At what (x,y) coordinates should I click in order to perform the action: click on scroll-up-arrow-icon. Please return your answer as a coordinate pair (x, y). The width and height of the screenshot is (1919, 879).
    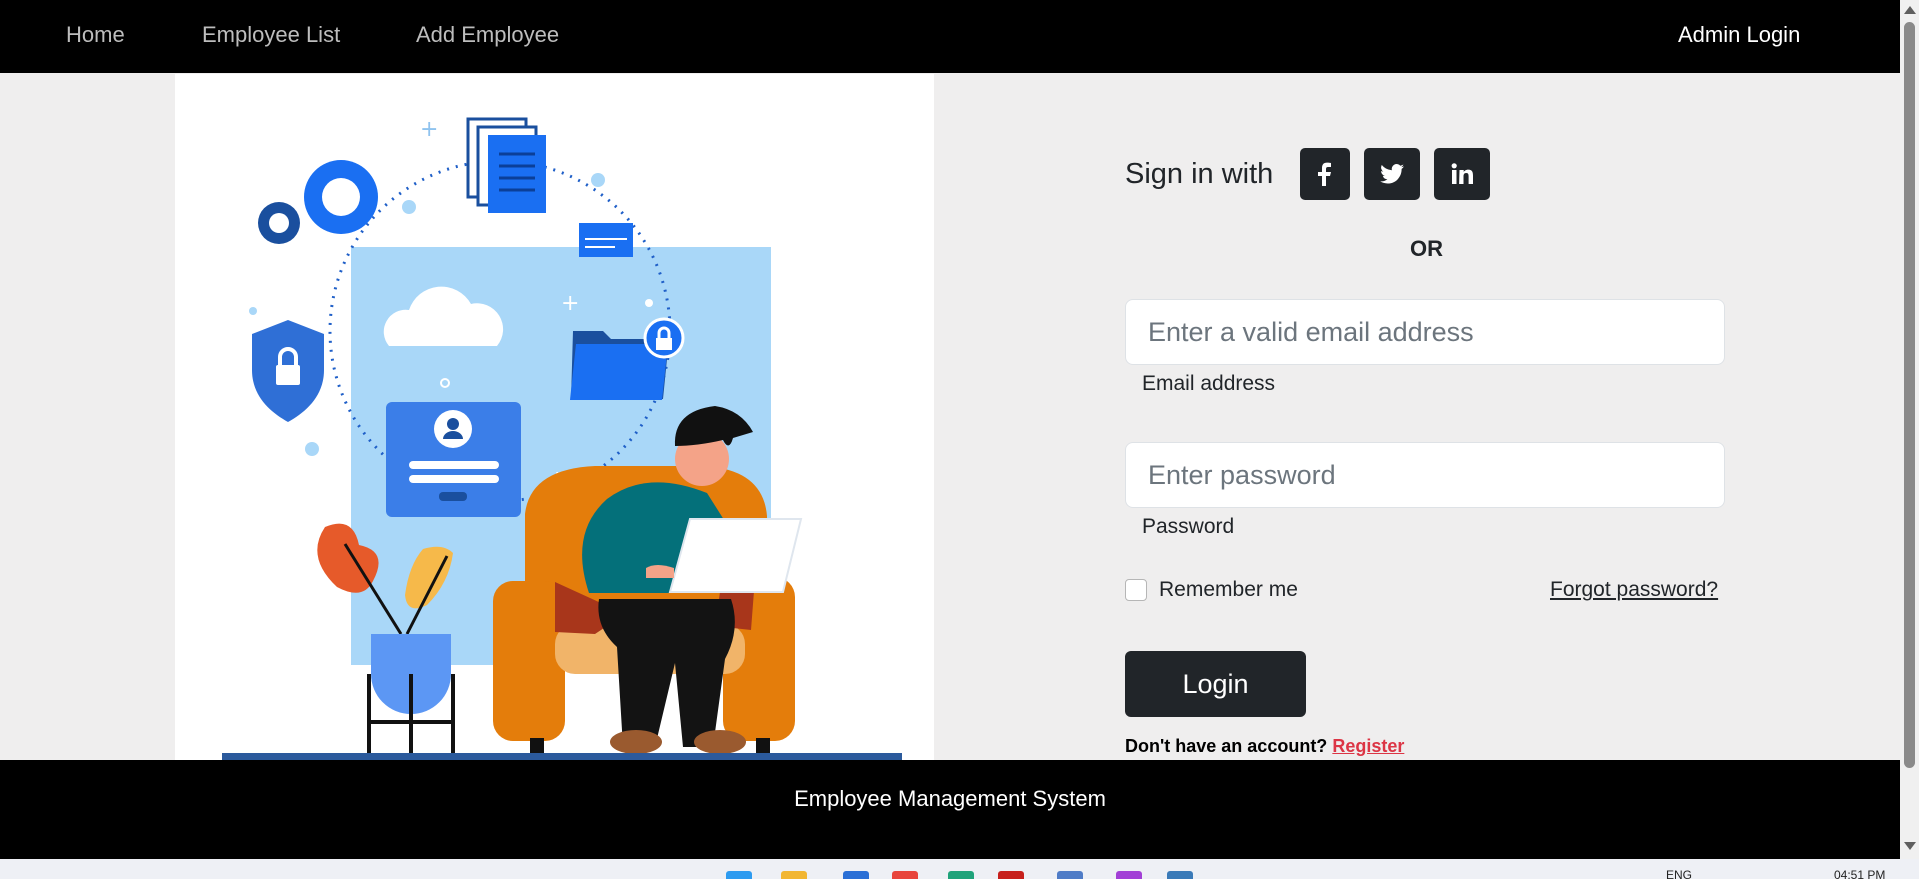
    Looking at the image, I should click on (1910, 10).